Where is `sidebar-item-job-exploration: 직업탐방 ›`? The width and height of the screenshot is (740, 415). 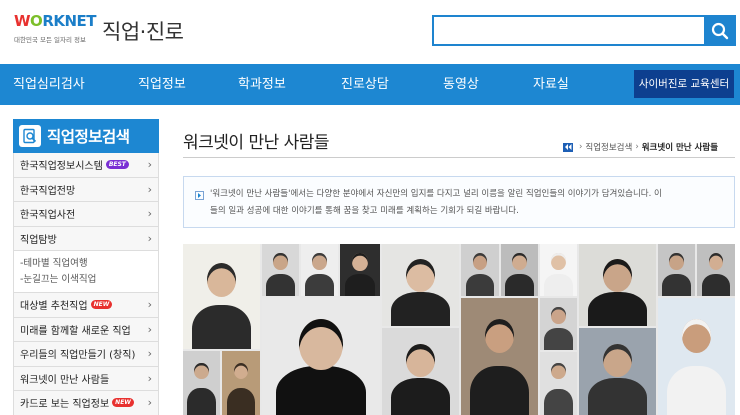
sidebar-item-job-exploration: 직업탐방 › is located at coordinates (86, 238).